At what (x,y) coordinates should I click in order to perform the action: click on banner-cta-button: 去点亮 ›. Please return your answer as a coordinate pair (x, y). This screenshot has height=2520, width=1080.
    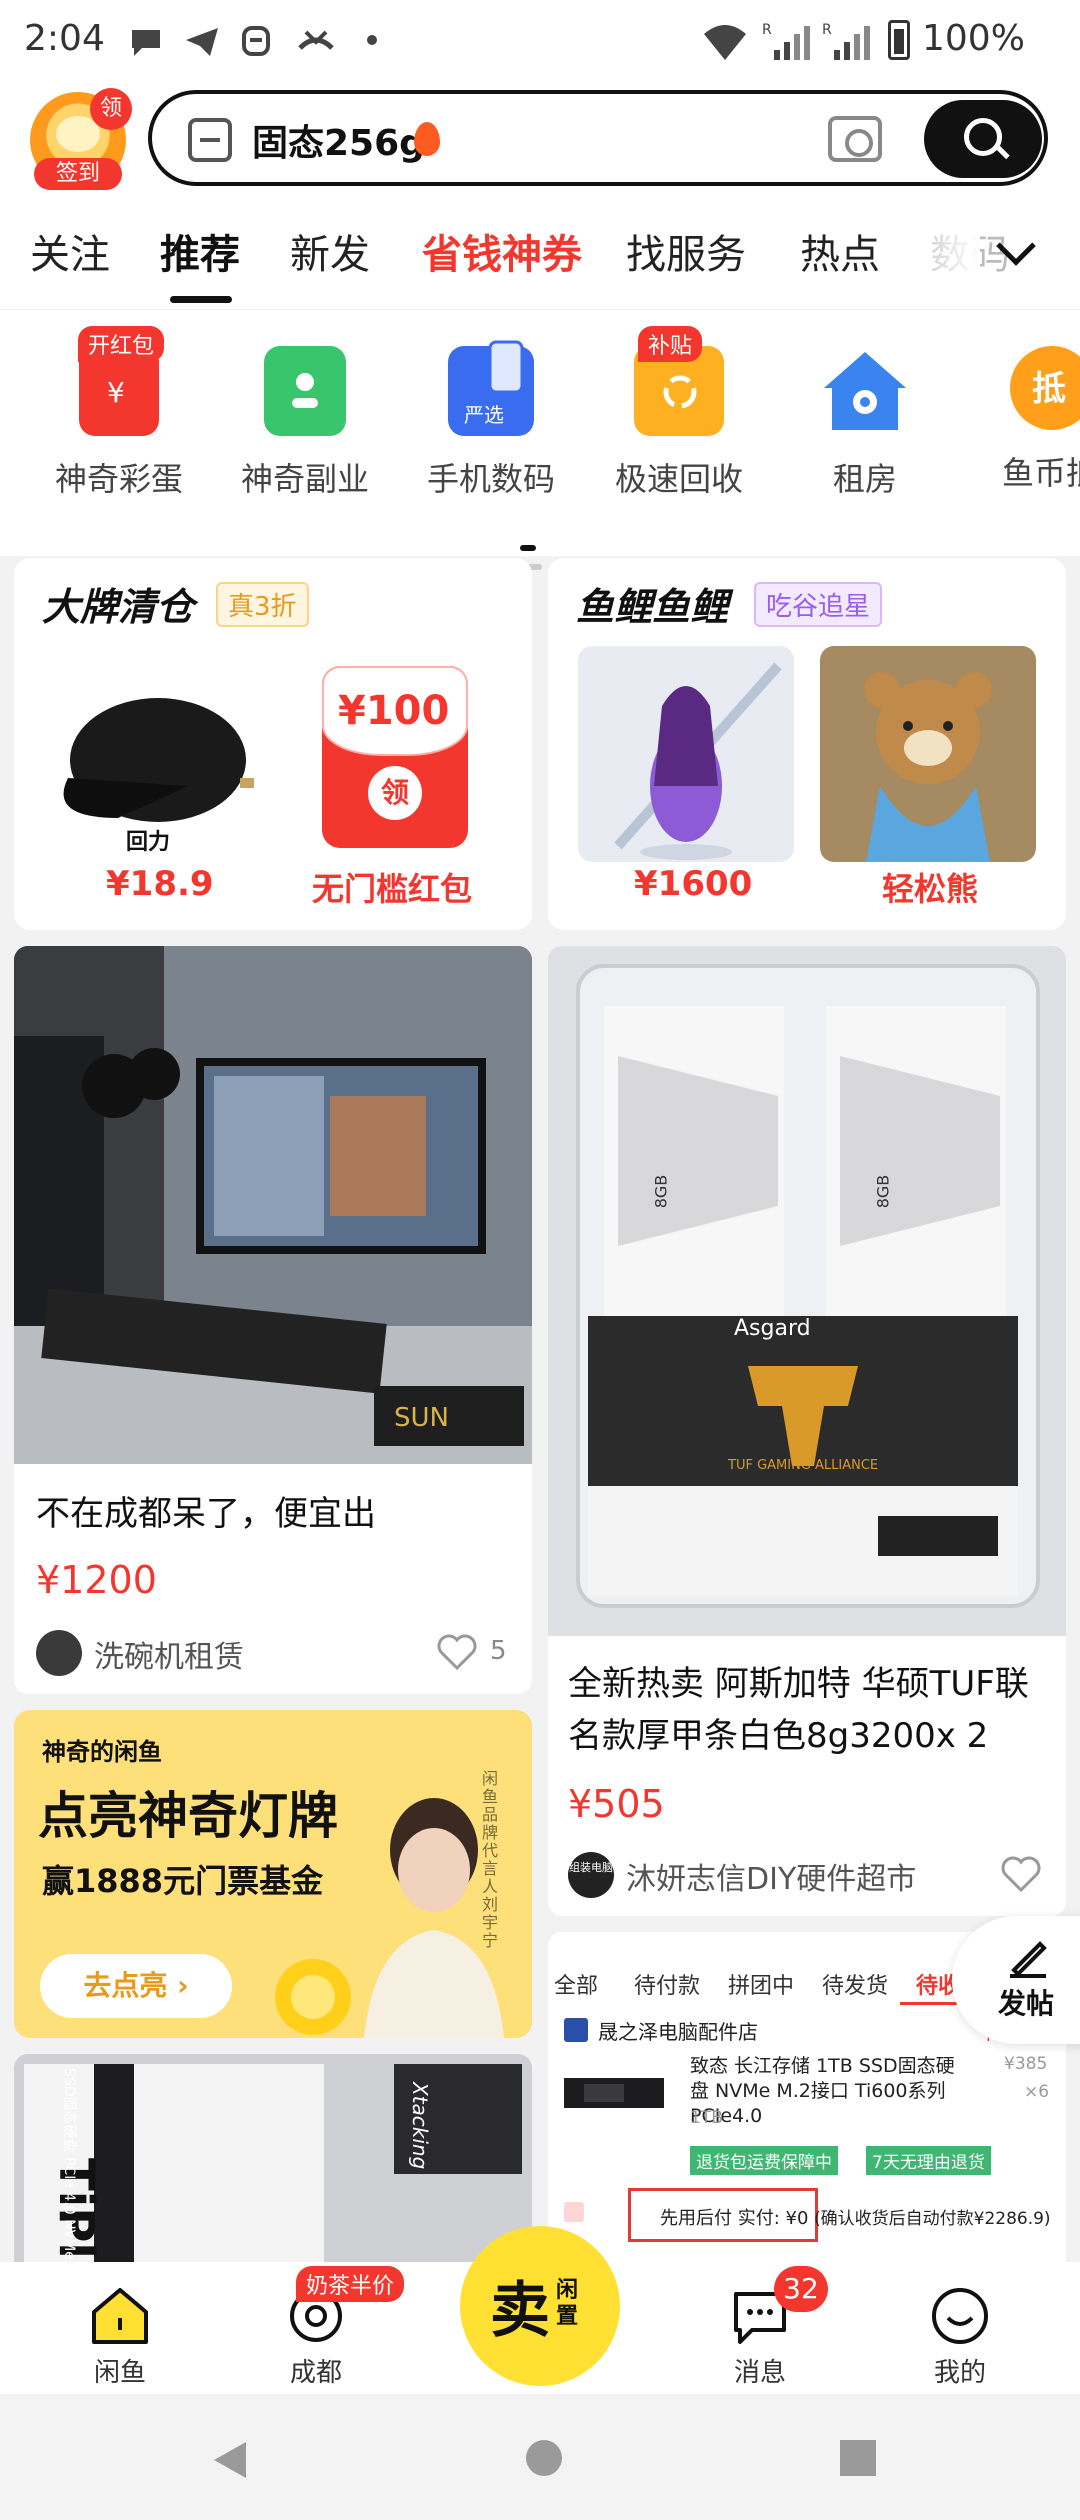
    Looking at the image, I should click on (136, 1986).